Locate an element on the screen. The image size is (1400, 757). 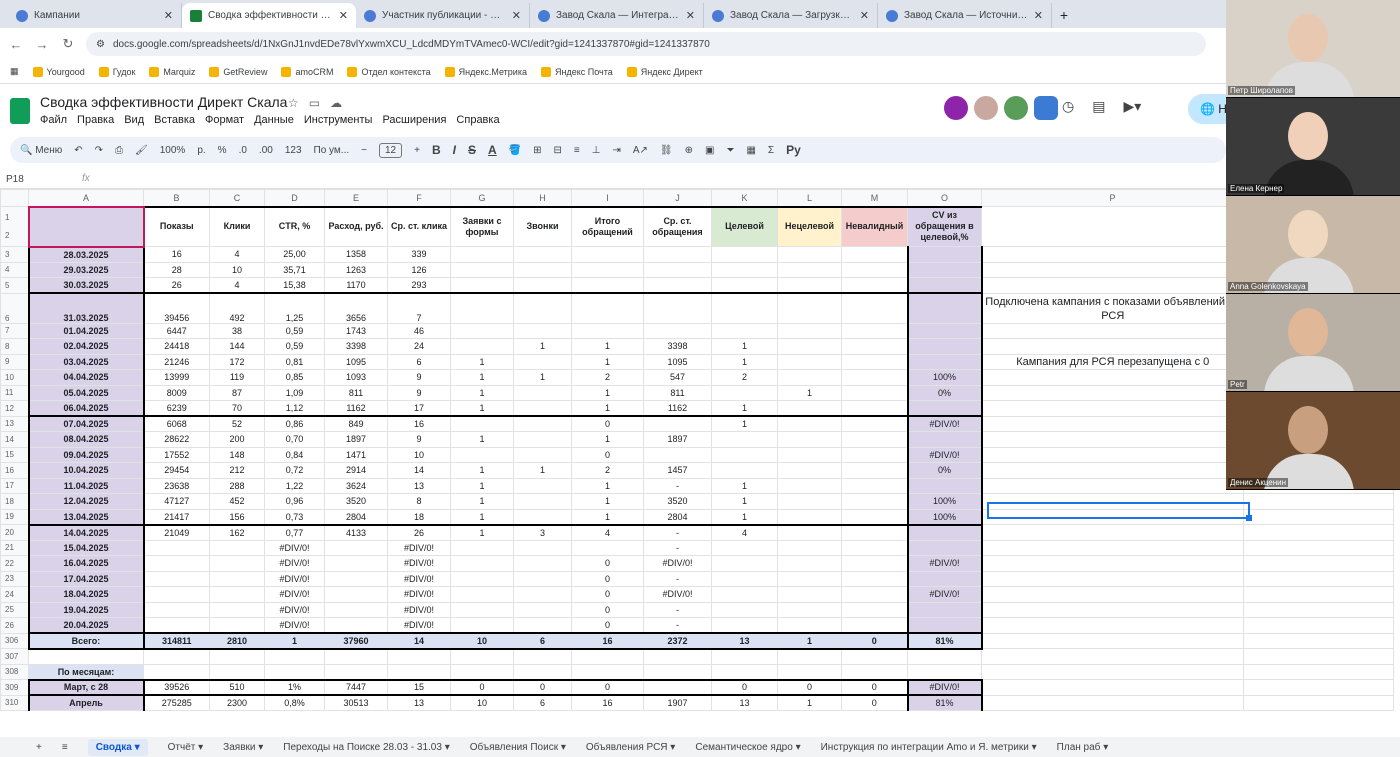
data-cell: 4133 is located at coordinates (356, 532).